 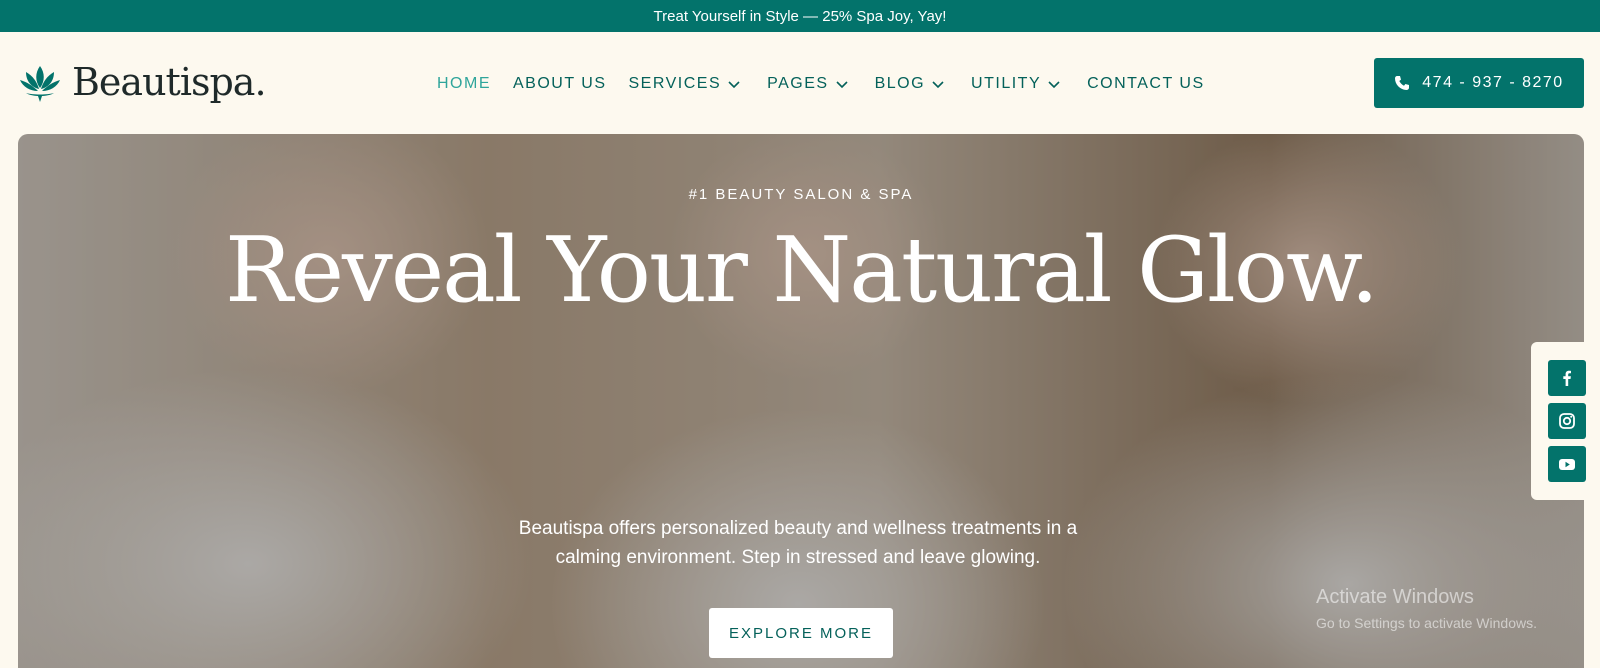 I want to click on nav-about-us: ABOUT US, so click(x=560, y=84).